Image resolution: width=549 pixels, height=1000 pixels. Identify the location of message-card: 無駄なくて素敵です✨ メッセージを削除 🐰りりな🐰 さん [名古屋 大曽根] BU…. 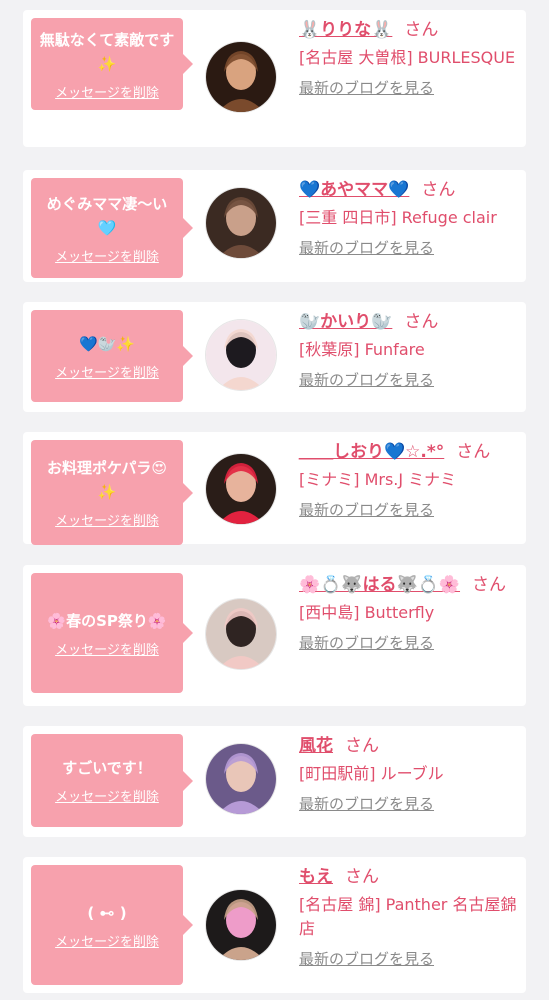
(274, 78).